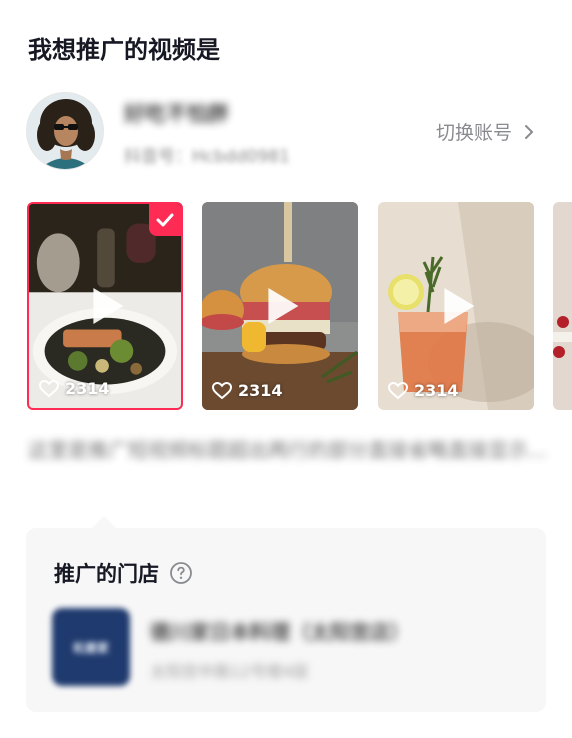  Describe the element at coordinates (280, 630) in the screenshot. I see `store-name: 德川家日本料理（太阳宫店）` at that location.